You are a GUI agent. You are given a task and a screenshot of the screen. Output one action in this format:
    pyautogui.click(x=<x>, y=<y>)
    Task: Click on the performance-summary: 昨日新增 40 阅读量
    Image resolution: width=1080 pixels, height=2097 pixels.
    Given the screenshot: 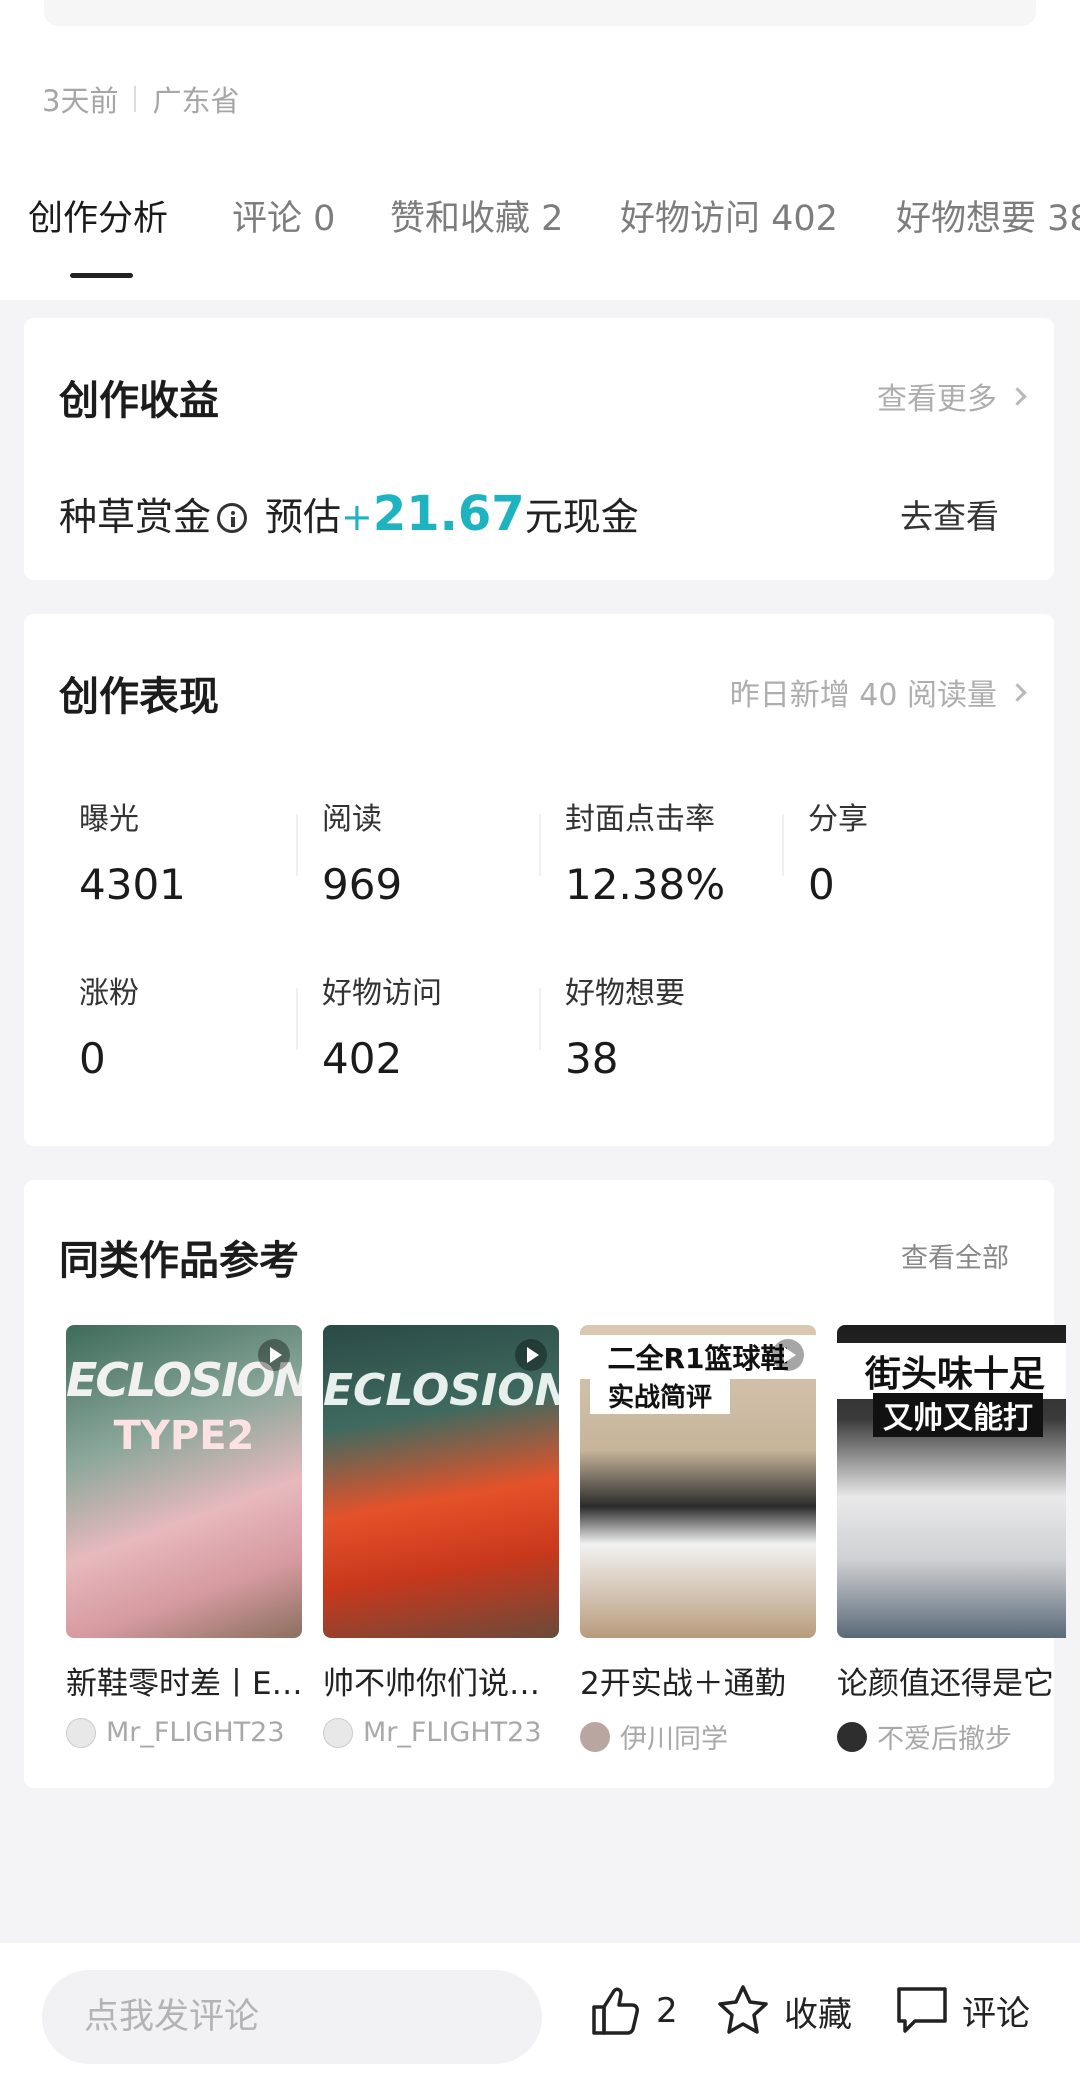 What is the action you would take?
    pyautogui.click(x=863, y=695)
    